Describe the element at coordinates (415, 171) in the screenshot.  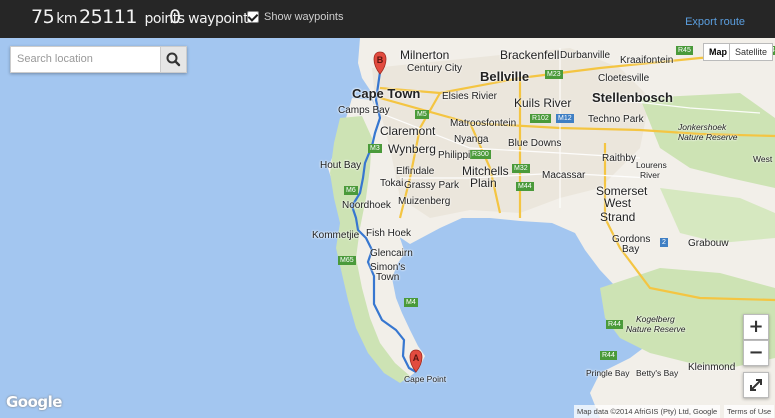
I see `place-label: Elfindale` at that location.